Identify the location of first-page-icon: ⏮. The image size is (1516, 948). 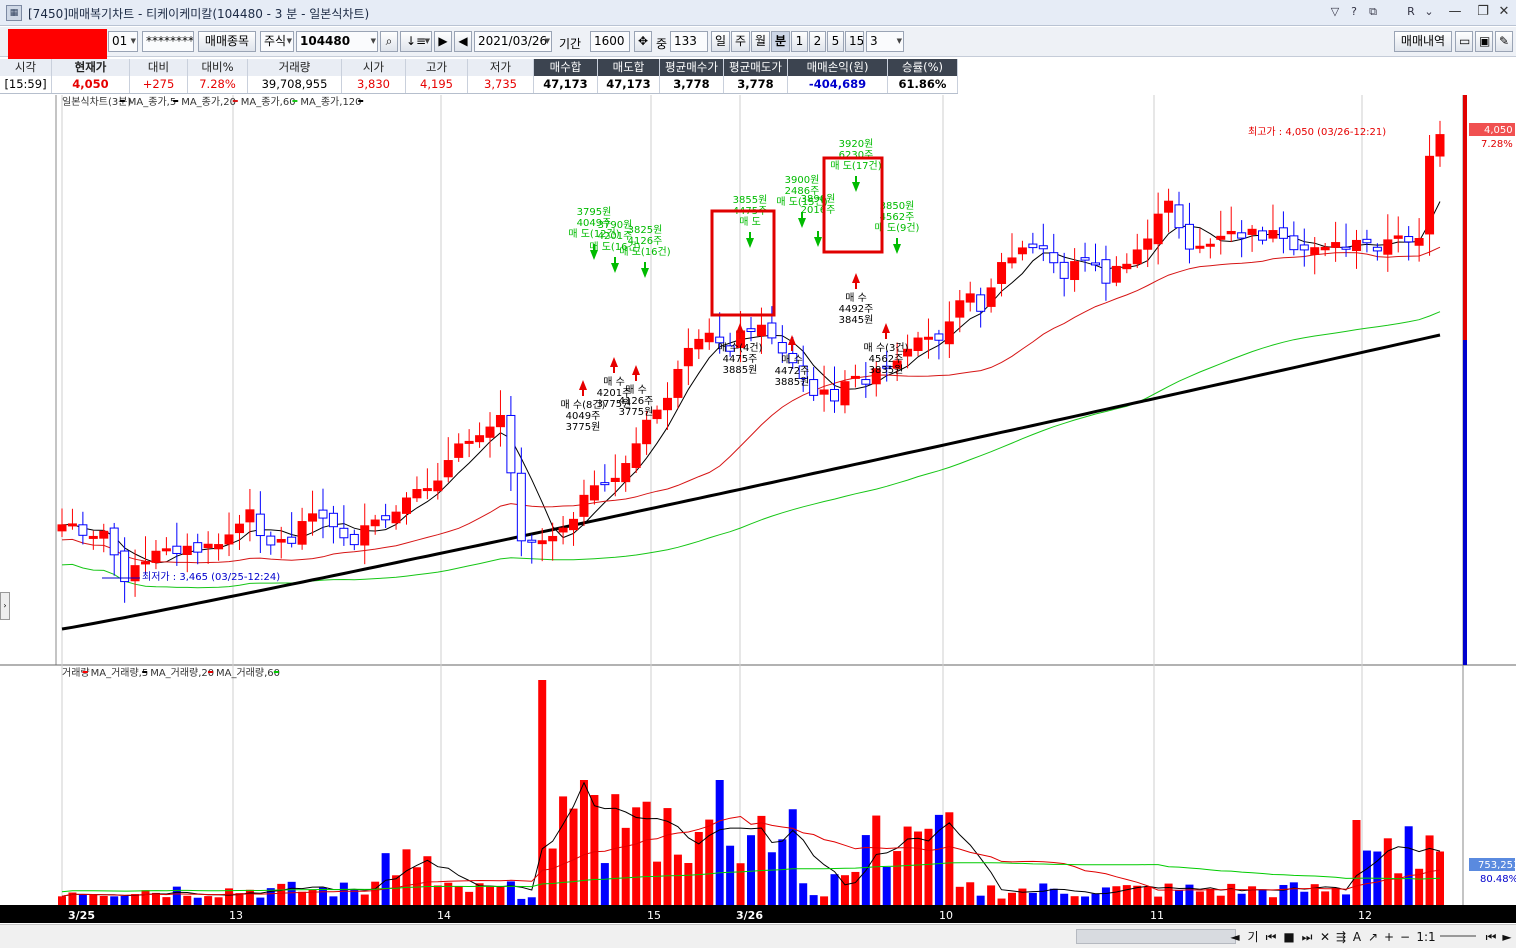
(1491, 937).